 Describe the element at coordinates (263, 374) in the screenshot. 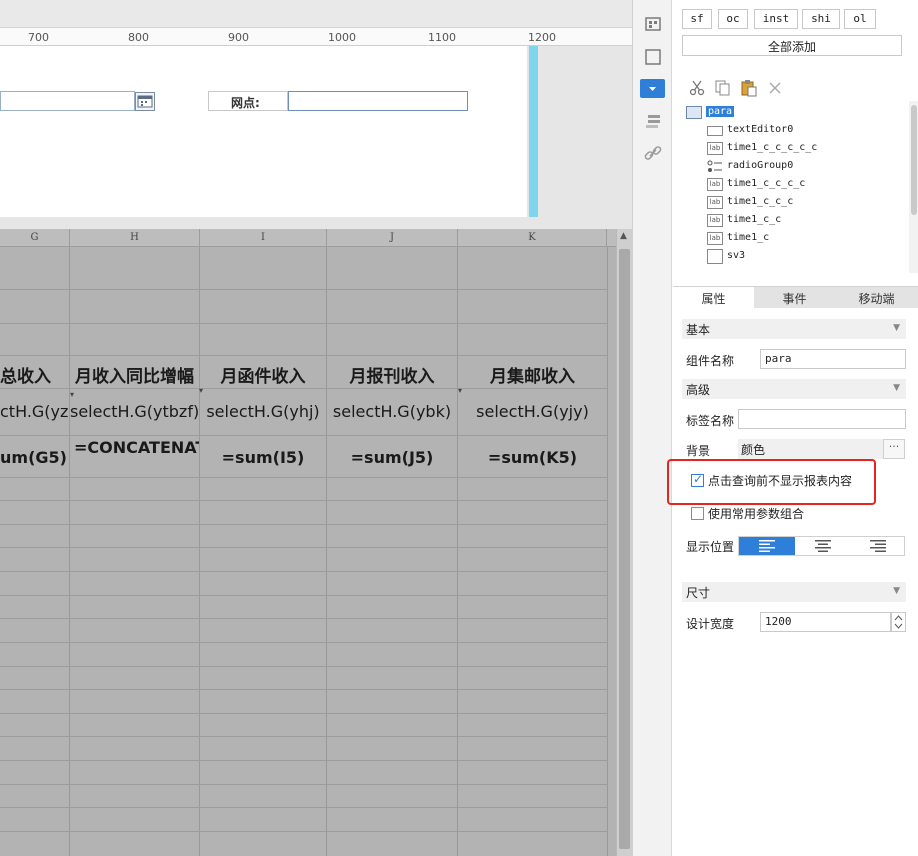

I see `grid-cell: 月函件收入` at that location.